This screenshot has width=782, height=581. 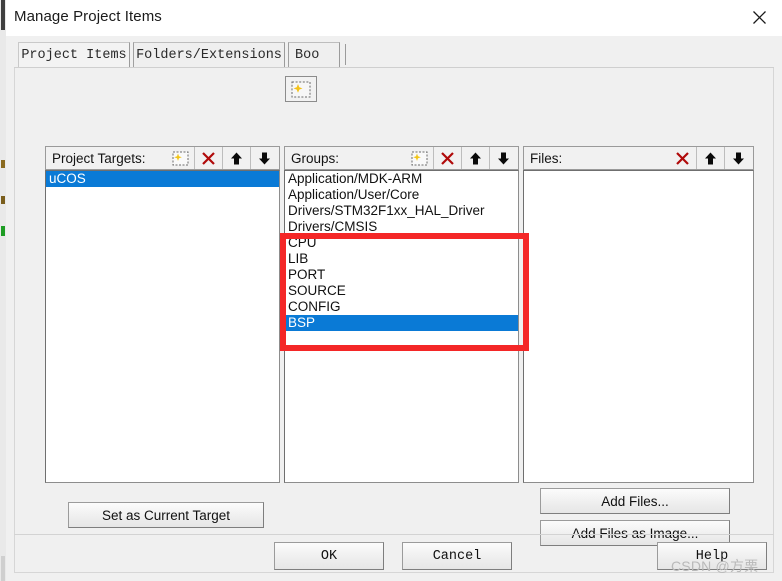 I want to click on list-item: uCOS, so click(x=162, y=179).